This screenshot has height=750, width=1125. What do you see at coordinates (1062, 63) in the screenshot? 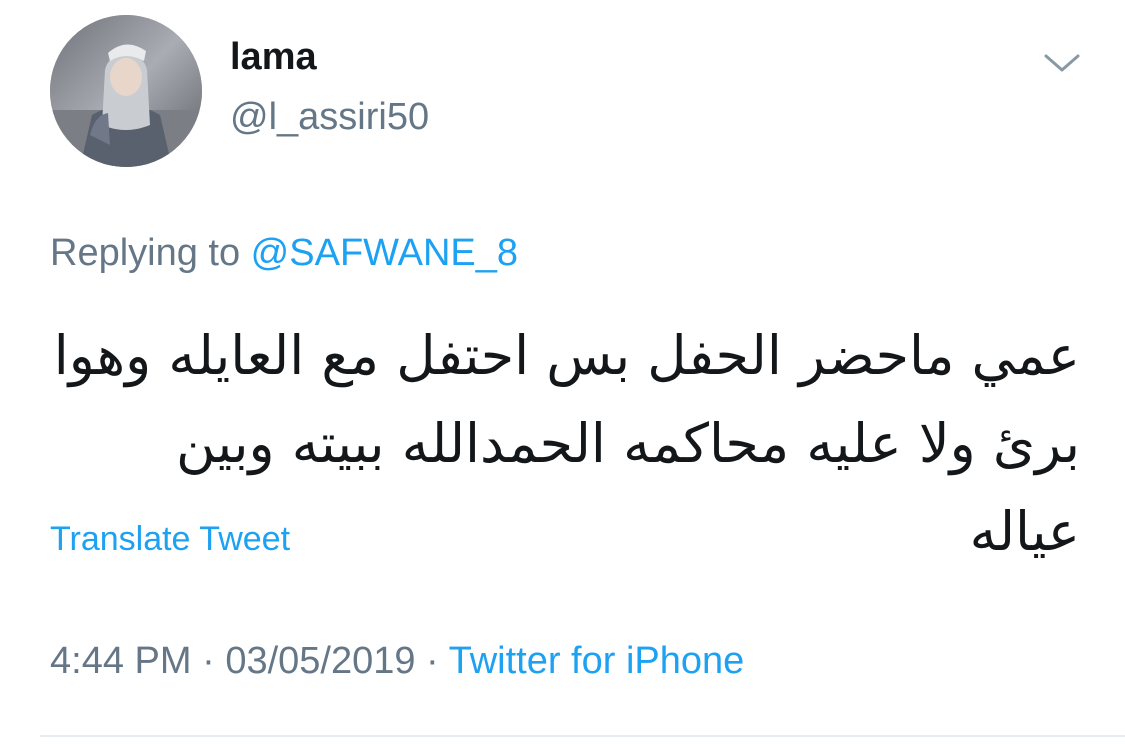
I see `chevron-down-icon` at bounding box center [1062, 63].